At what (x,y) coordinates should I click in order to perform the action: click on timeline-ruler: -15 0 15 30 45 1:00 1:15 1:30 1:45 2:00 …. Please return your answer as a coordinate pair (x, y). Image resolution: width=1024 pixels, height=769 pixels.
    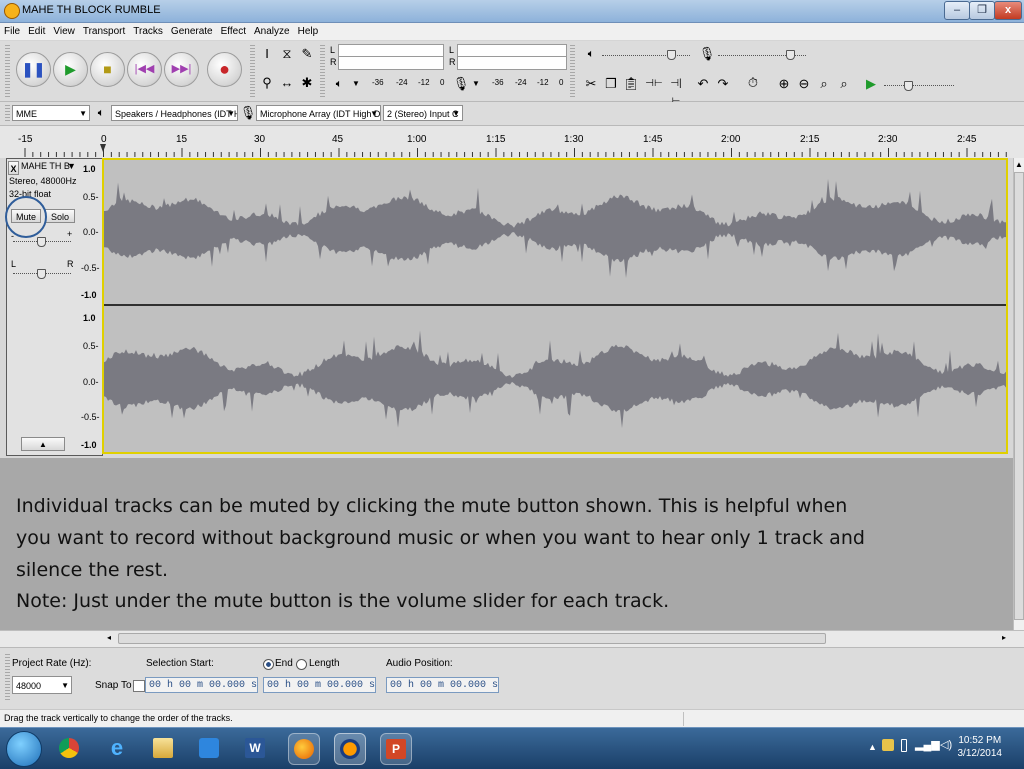
    Looking at the image, I should click on (512, 142).